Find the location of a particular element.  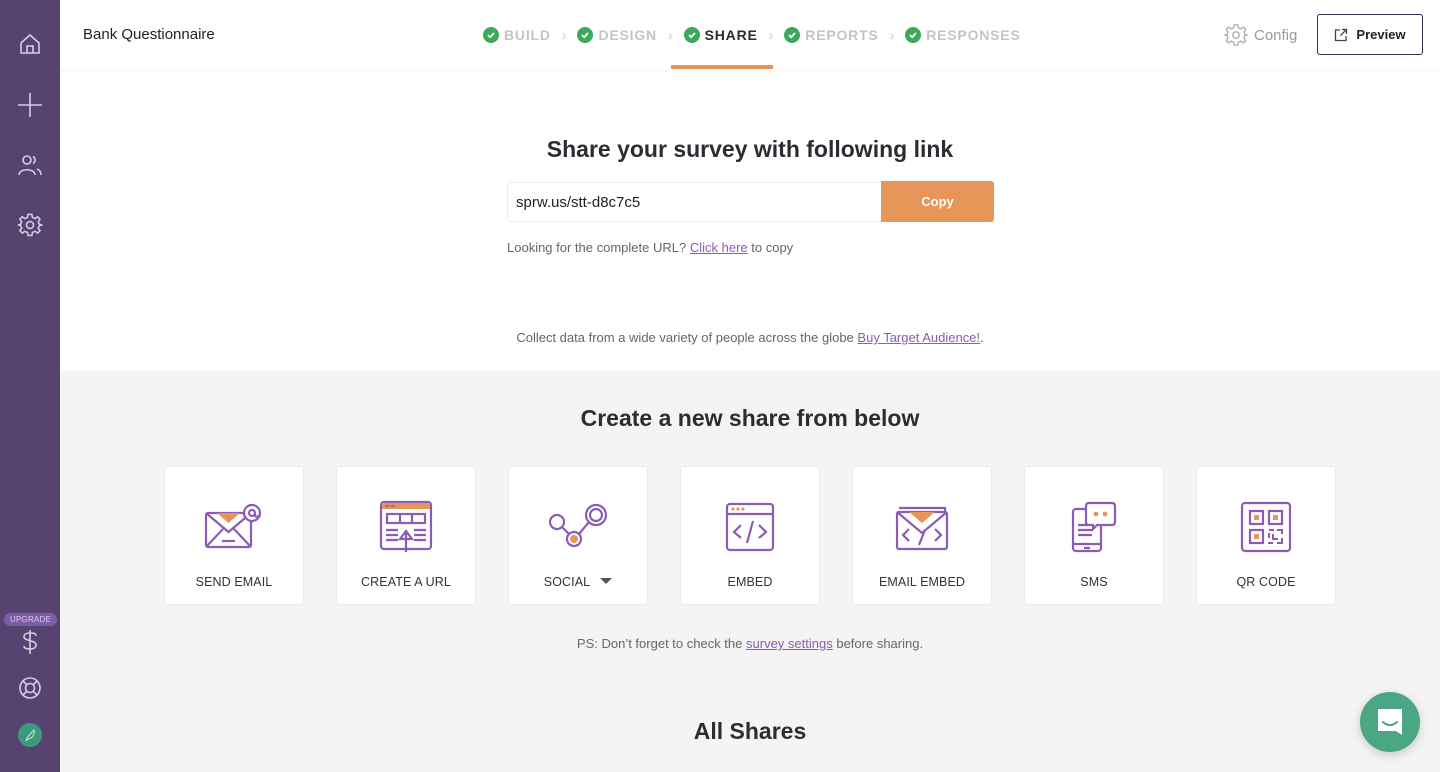

sms-icon is located at coordinates (1094, 527).